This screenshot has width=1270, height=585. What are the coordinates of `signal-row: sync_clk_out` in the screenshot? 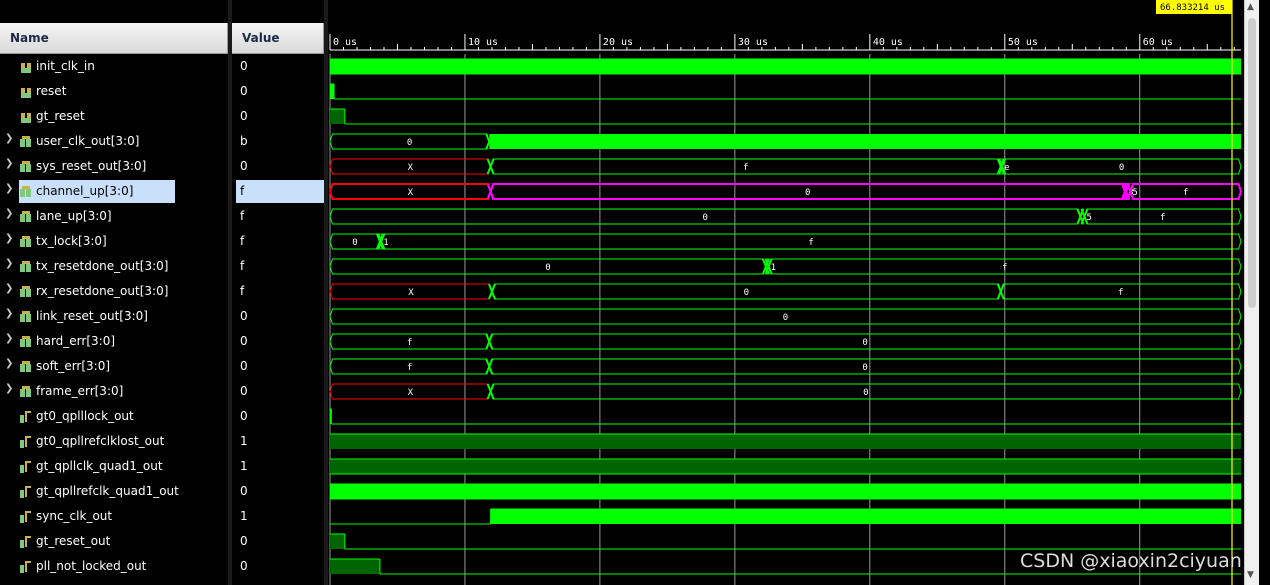 It's located at (114, 516).